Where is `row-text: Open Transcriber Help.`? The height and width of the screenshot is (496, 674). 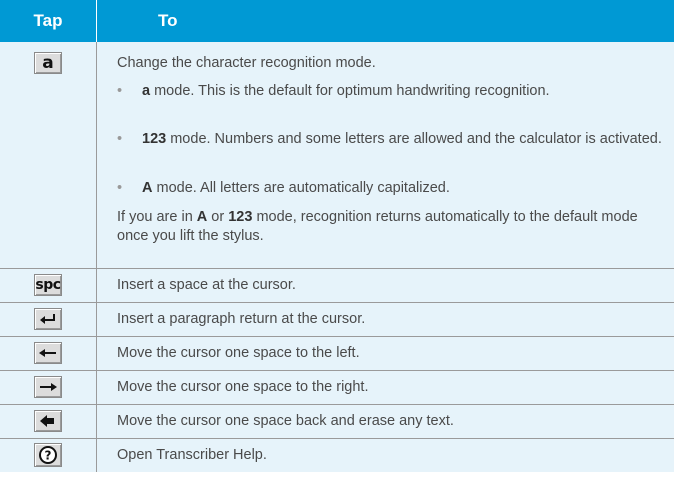
row-text: Open Transcriber Help. is located at coordinates (192, 455).